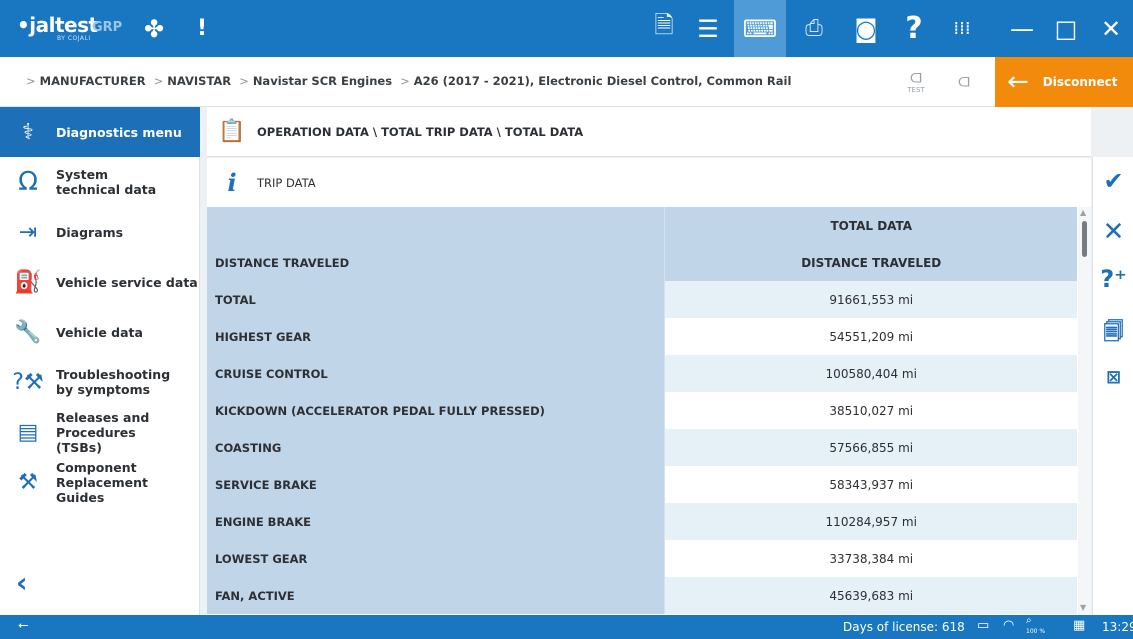 The image size is (1133, 639). What do you see at coordinates (28, 482) in the screenshot?
I see `tools-icon: ⚒` at bounding box center [28, 482].